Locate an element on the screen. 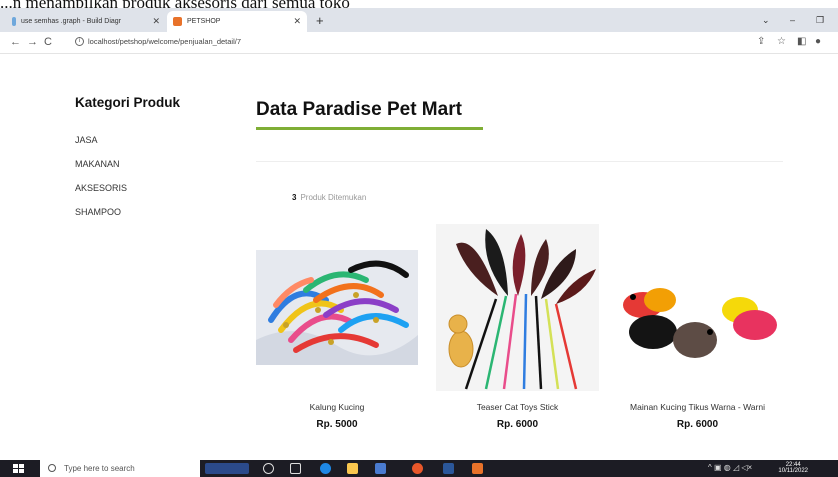 This screenshot has width=838, height=477. word-icon is located at coordinates (448, 468).